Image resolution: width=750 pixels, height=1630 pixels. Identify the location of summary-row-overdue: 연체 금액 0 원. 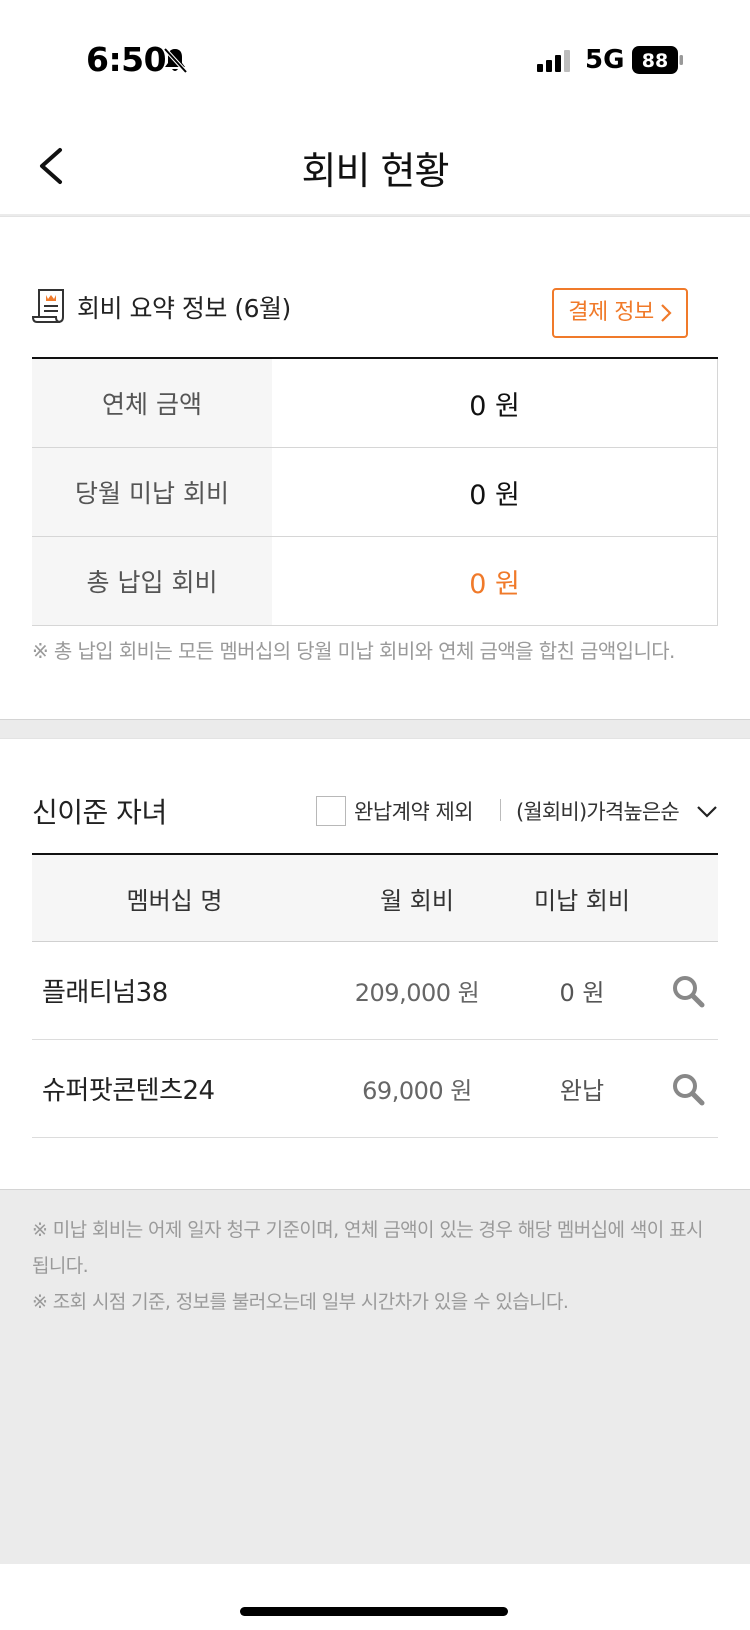
(375, 403).